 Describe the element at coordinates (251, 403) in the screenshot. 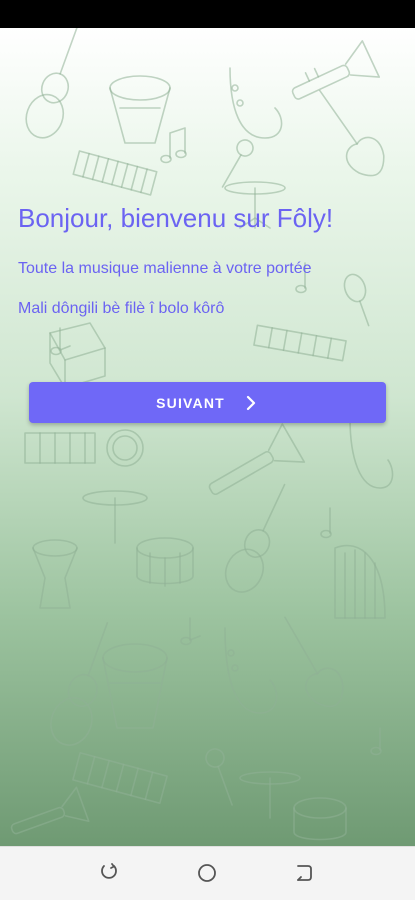

I see `chevron-right-icon` at that location.